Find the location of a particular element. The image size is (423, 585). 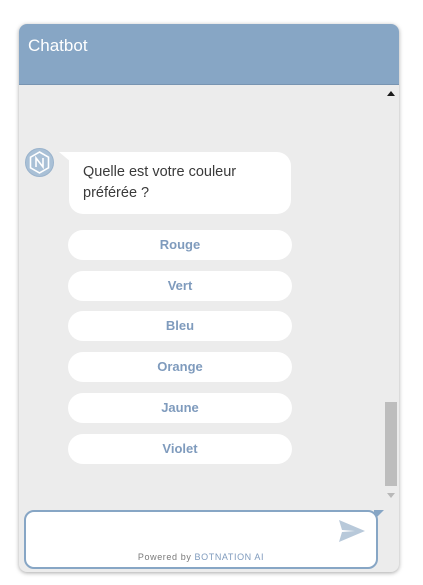

bot-avatar is located at coordinates (39, 162).